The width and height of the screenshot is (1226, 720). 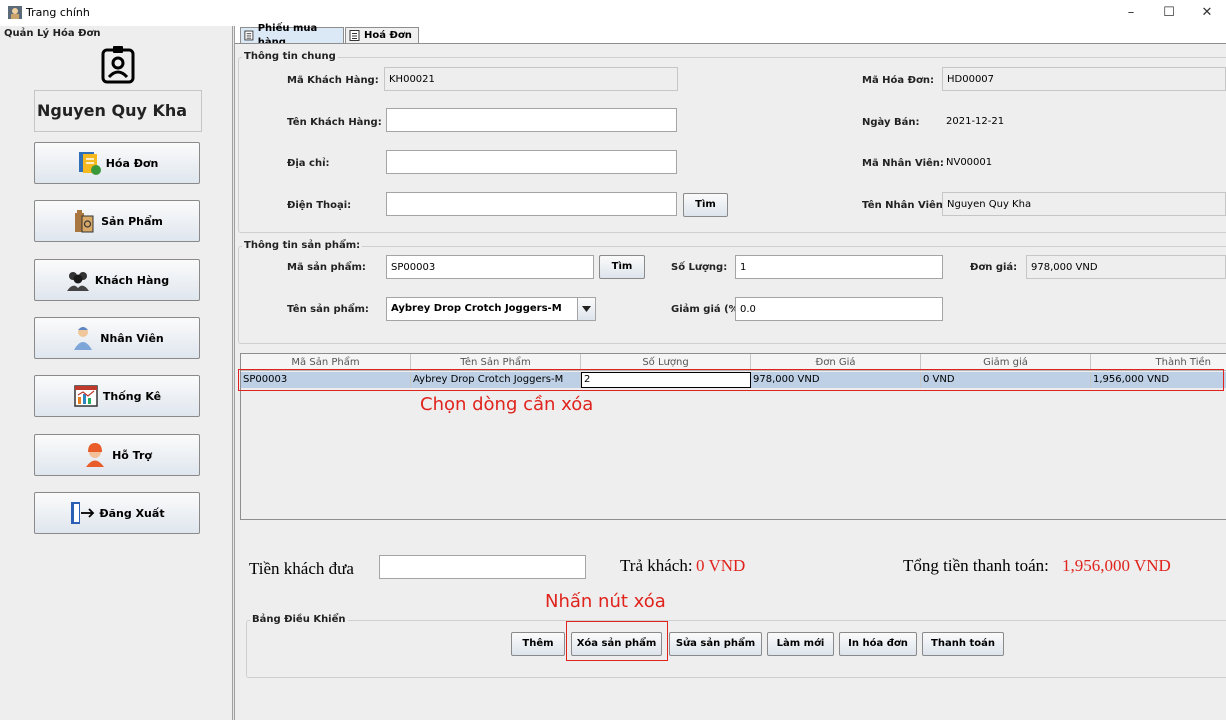 What do you see at coordinates (132, 280) in the screenshot?
I see `sidebar-item-label: Khách Hàng` at bounding box center [132, 280].